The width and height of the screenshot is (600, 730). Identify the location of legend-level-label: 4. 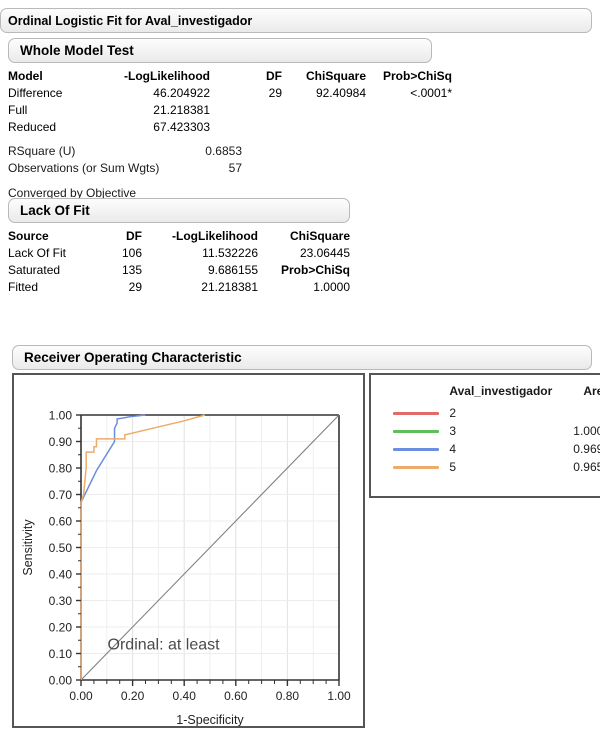
(453, 449).